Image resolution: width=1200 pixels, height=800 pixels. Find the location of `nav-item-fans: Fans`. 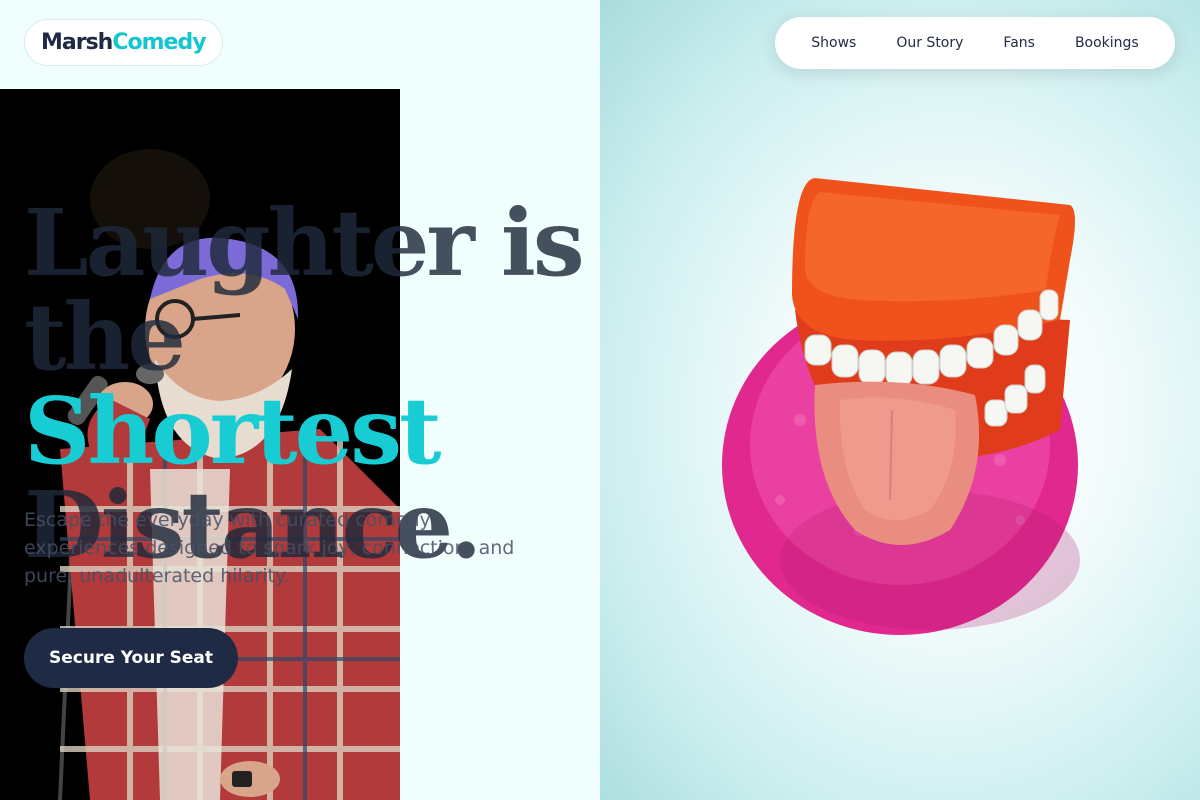

nav-item-fans: Fans is located at coordinates (1019, 43).